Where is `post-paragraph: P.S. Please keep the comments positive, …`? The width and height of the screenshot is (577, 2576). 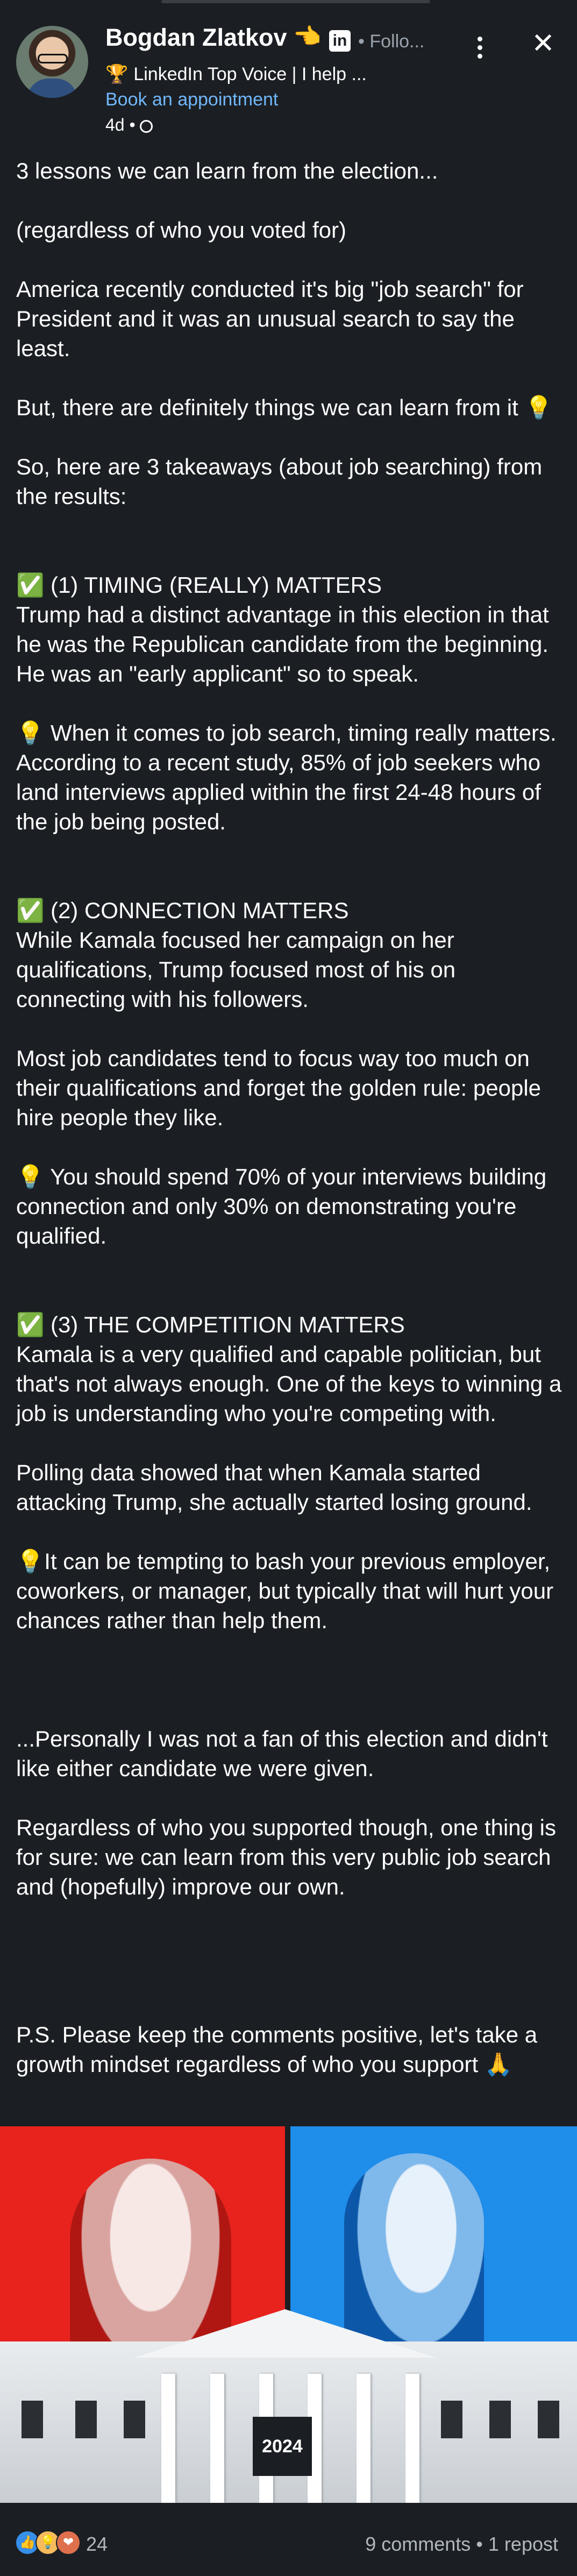
post-paragraph: P.S. Please keep the comments positive, … is located at coordinates (280, 2049).